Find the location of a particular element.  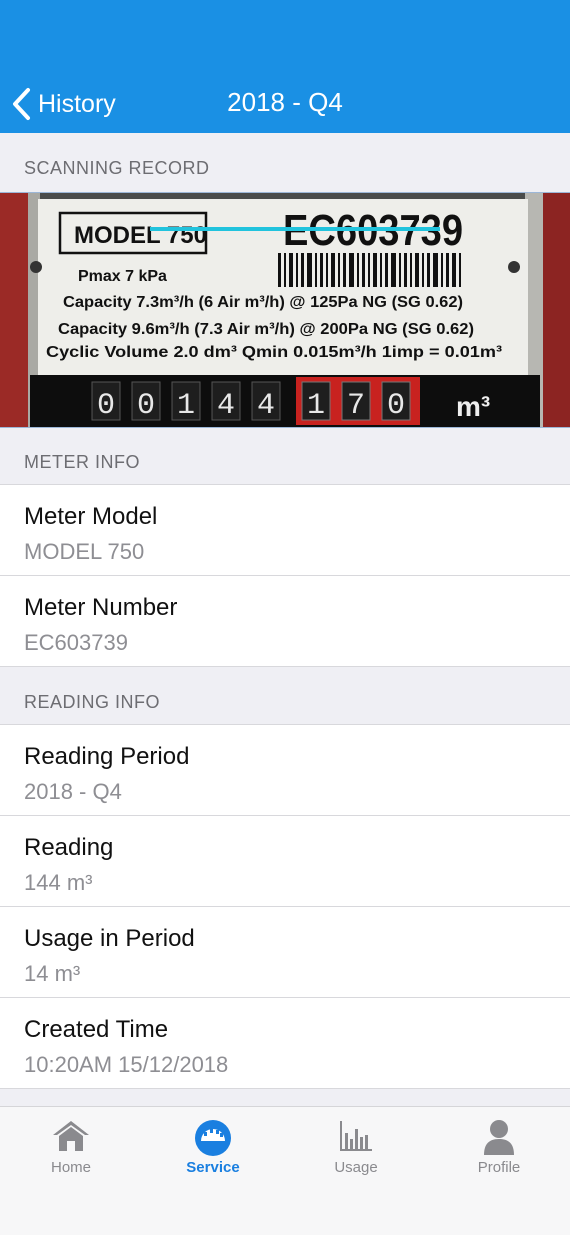

tab-usage: Usage is located at coordinates (356, 1147).